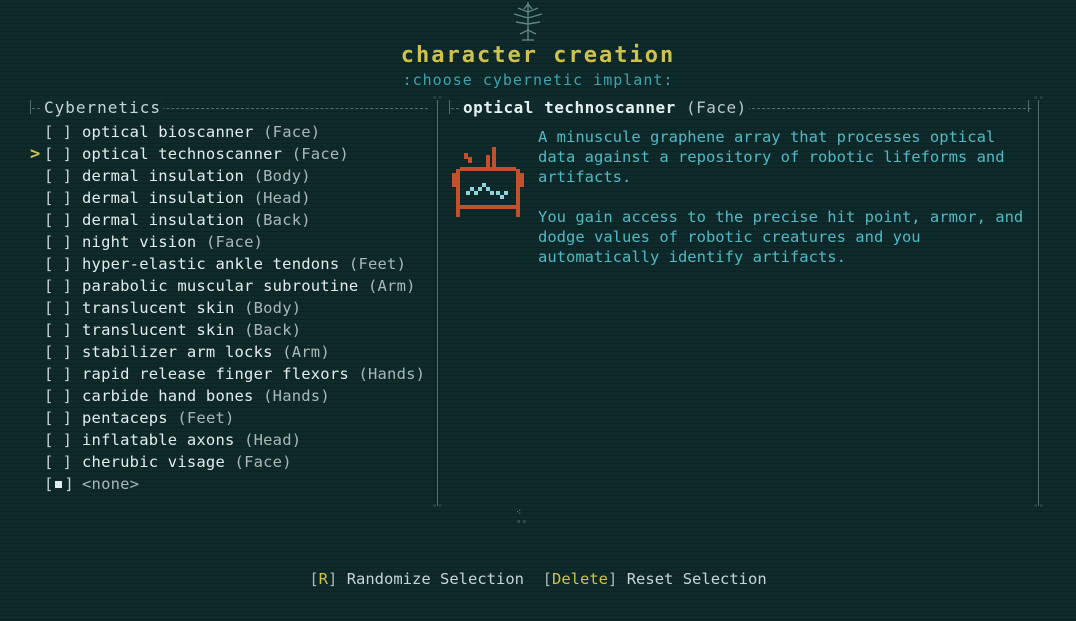  Describe the element at coordinates (1038, 507) in the screenshot. I see `right-bottom-cap: ◦◦` at that location.